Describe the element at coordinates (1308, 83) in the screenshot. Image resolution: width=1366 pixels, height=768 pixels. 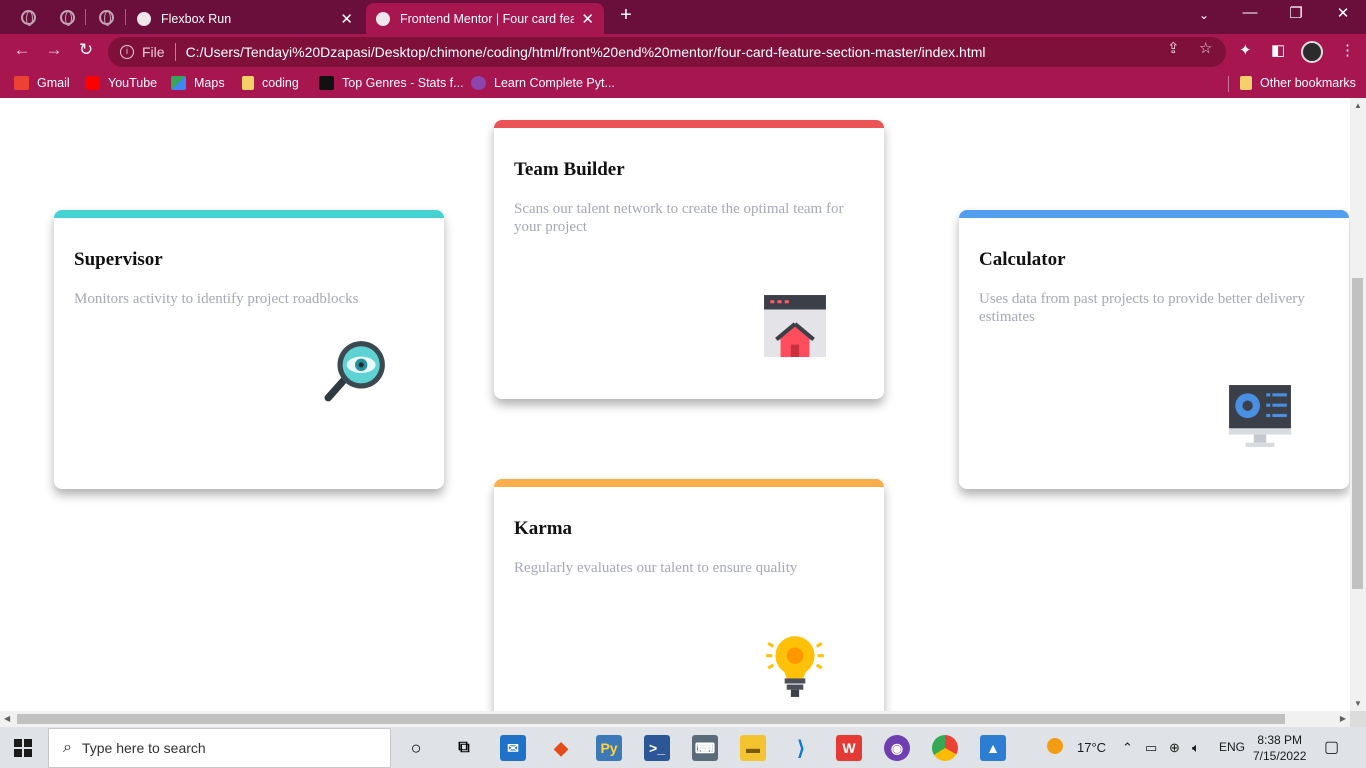
I see `other-bookmarks-label: Other bookmarks` at that location.